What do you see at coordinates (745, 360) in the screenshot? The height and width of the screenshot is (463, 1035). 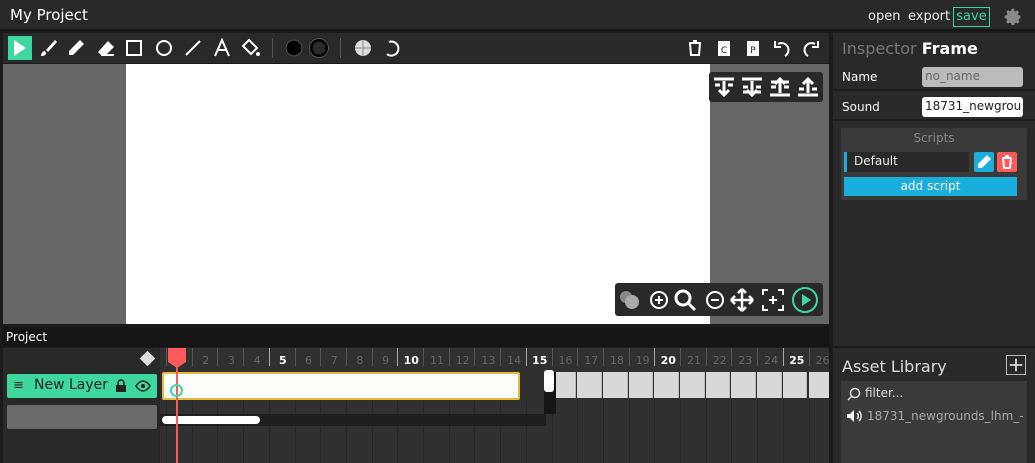 I see `frame-number: 23` at bounding box center [745, 360].